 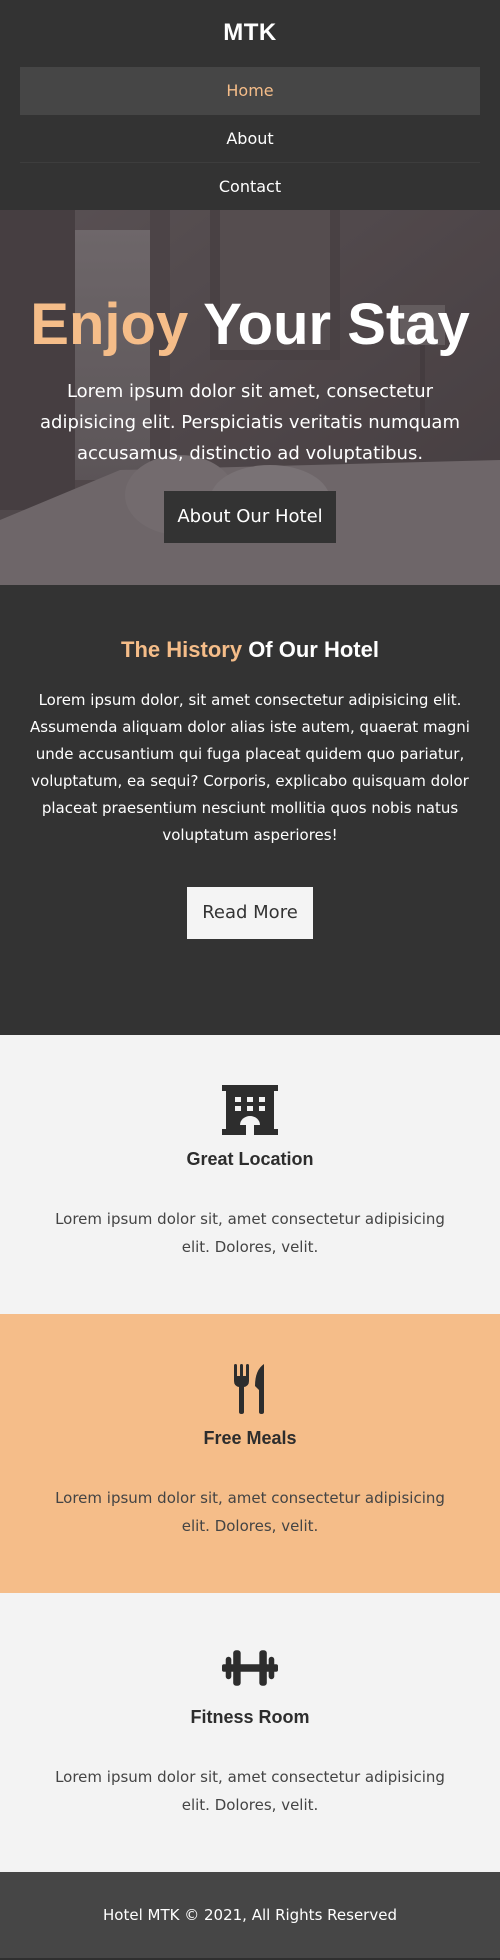 I want to click on hero-title-accent: Enjoy, so click(x=109, y=324).